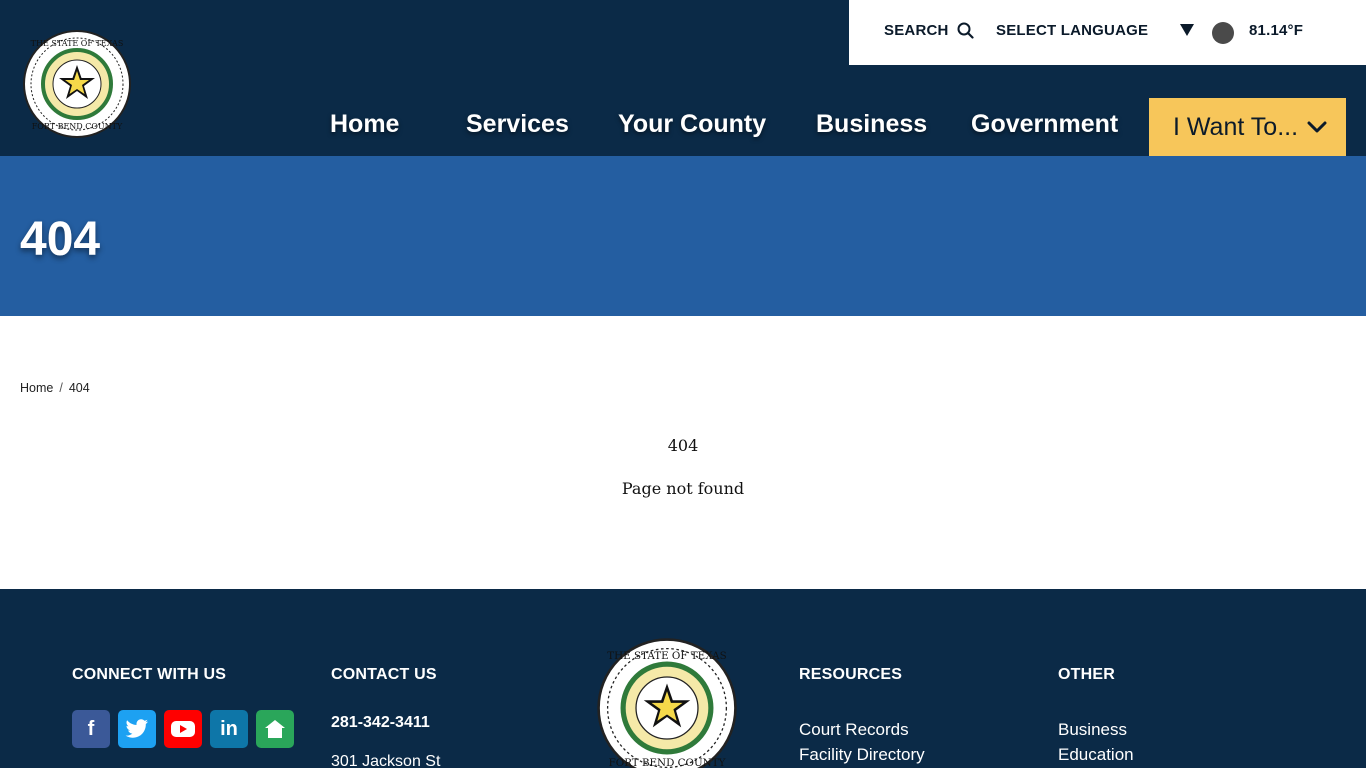  What do you see at coordinates (137, 729) in the screenshot?
I see `twitter-icon` at bounding box center [137, 729].